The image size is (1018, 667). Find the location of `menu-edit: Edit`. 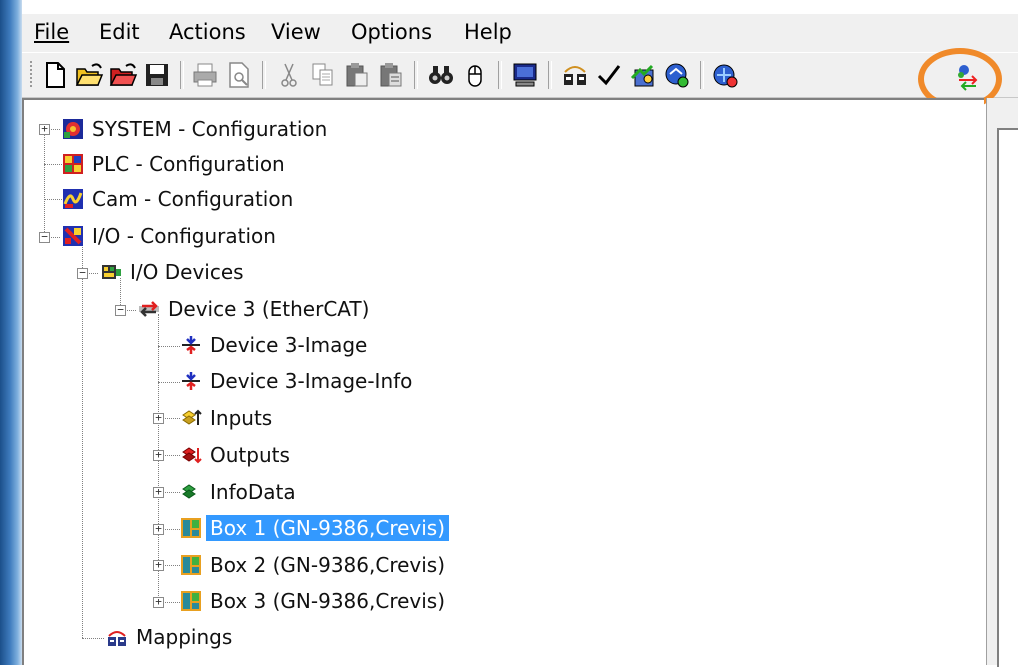

menu-edit: Edit is located at coordinates (119, 32).